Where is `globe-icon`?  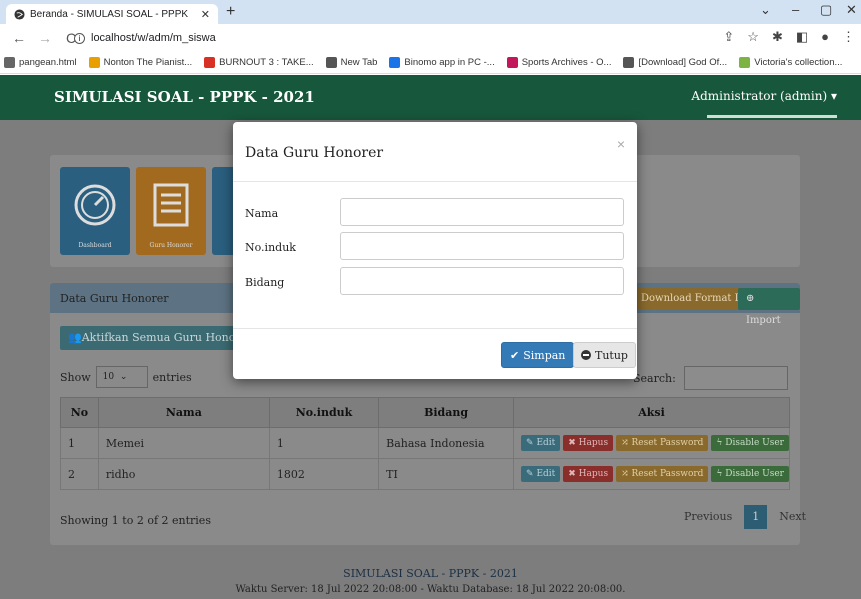
globe-icon is located at coordinates (19, 14).